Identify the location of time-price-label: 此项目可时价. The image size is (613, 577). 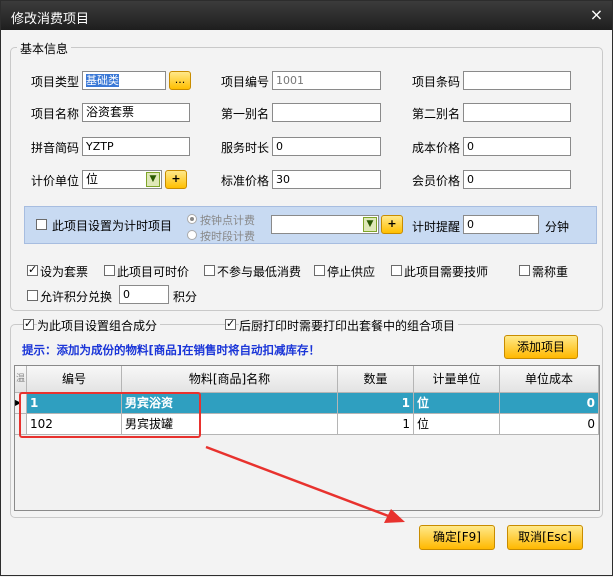
(153, 272).